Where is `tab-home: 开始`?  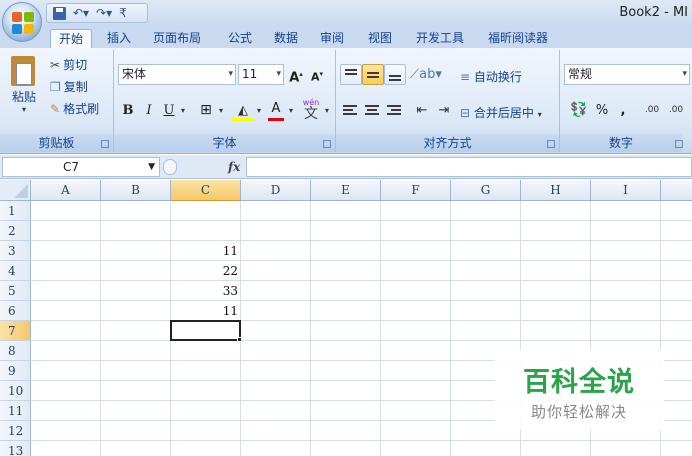 tab-home: 开始 is located at coordinates (71, 38).